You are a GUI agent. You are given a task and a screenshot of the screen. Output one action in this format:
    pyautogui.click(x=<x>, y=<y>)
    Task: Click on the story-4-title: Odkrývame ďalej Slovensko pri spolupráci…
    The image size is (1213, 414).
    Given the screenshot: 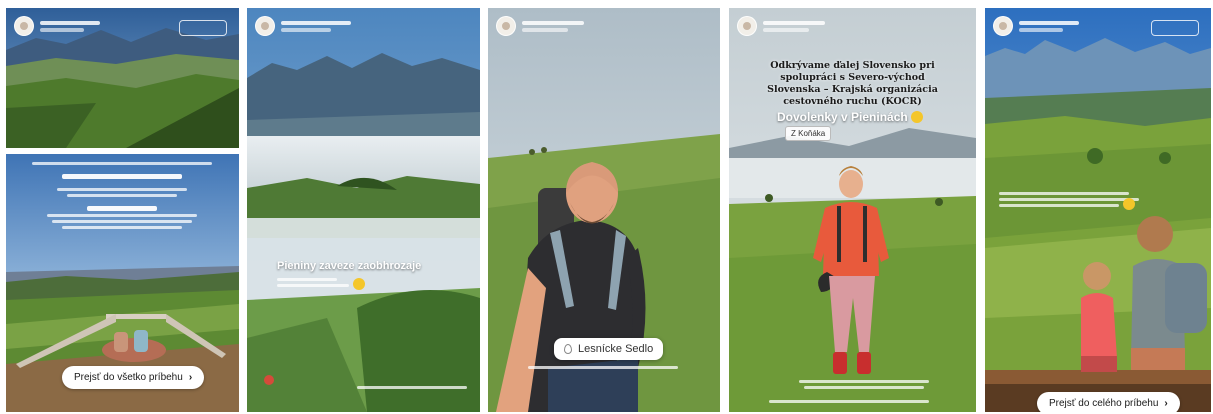 What is the action you would take?
    pyautogui.click(x=852, y=83)
    